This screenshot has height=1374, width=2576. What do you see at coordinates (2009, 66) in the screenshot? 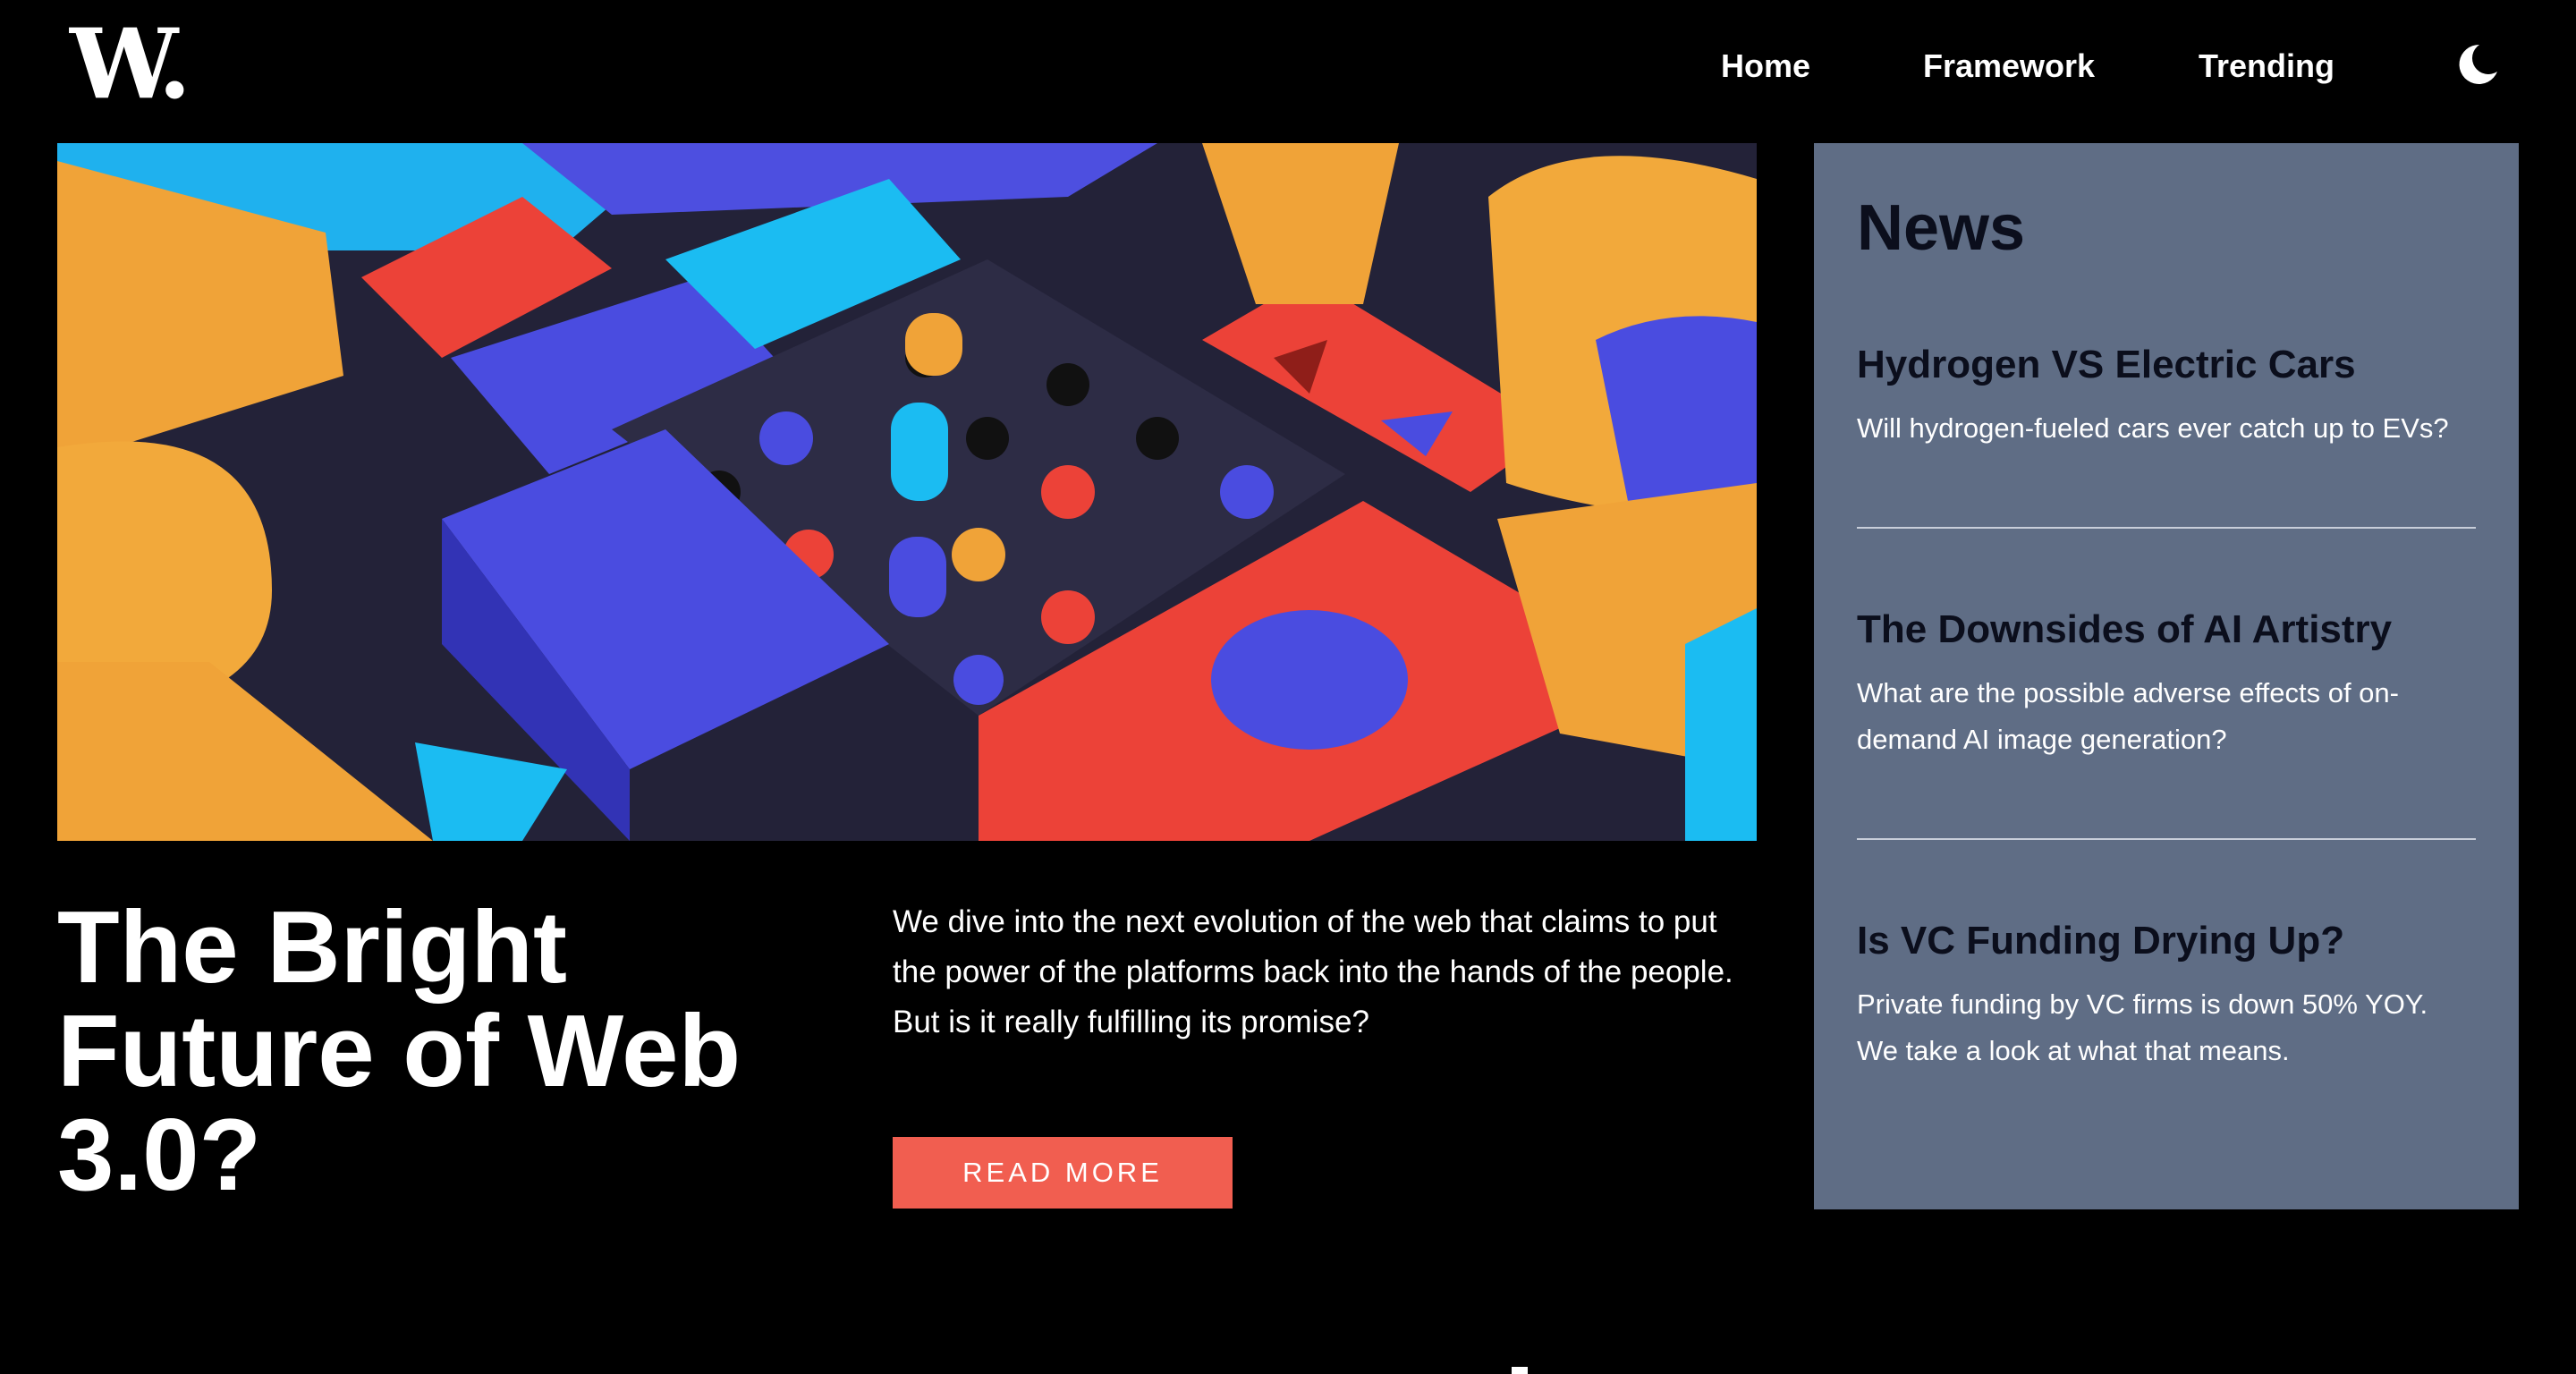
I see `nav-framework-link: Framework` at bounding box center [2009, 66].